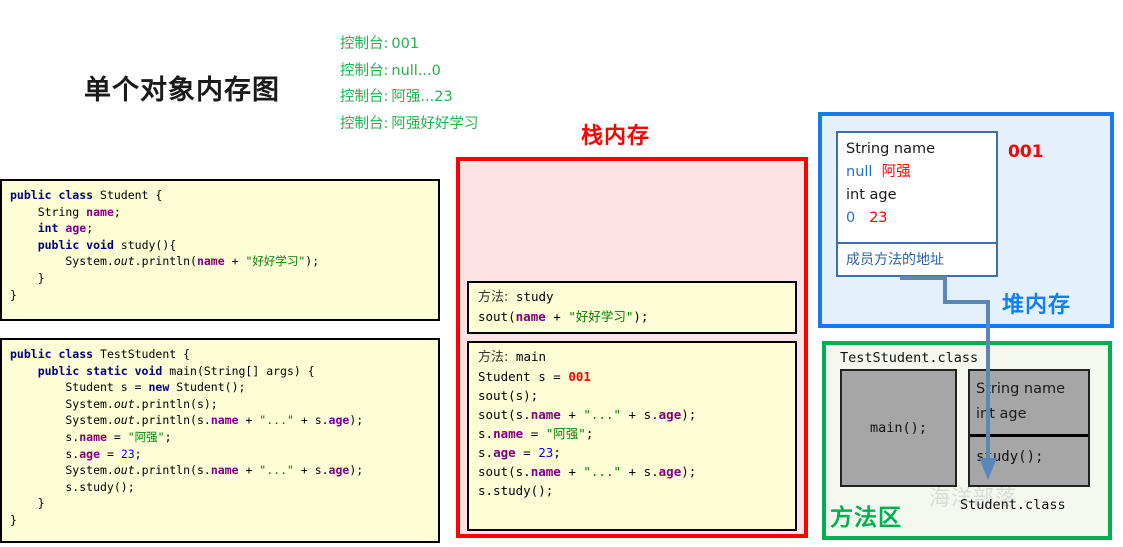 The width and height of the screenshot is (1123, 547). I want to click on method-area-label: 方法区, so click(866, 518).